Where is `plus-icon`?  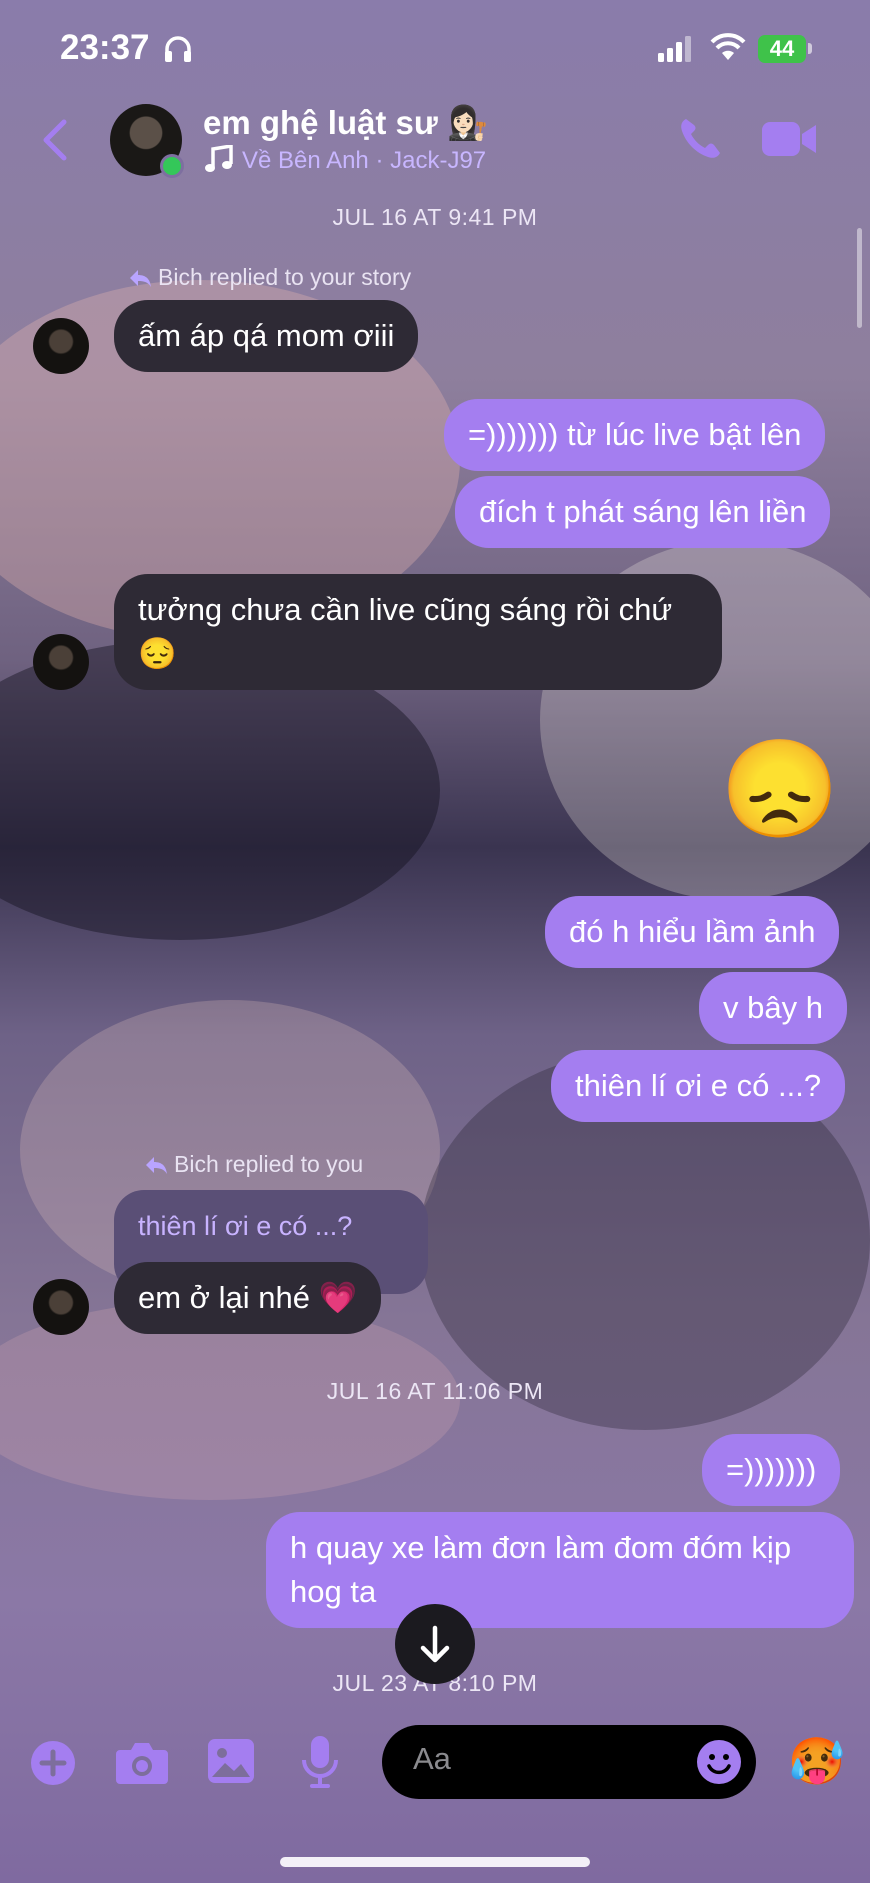
plus-icon is located at coordinates (53, 1763).